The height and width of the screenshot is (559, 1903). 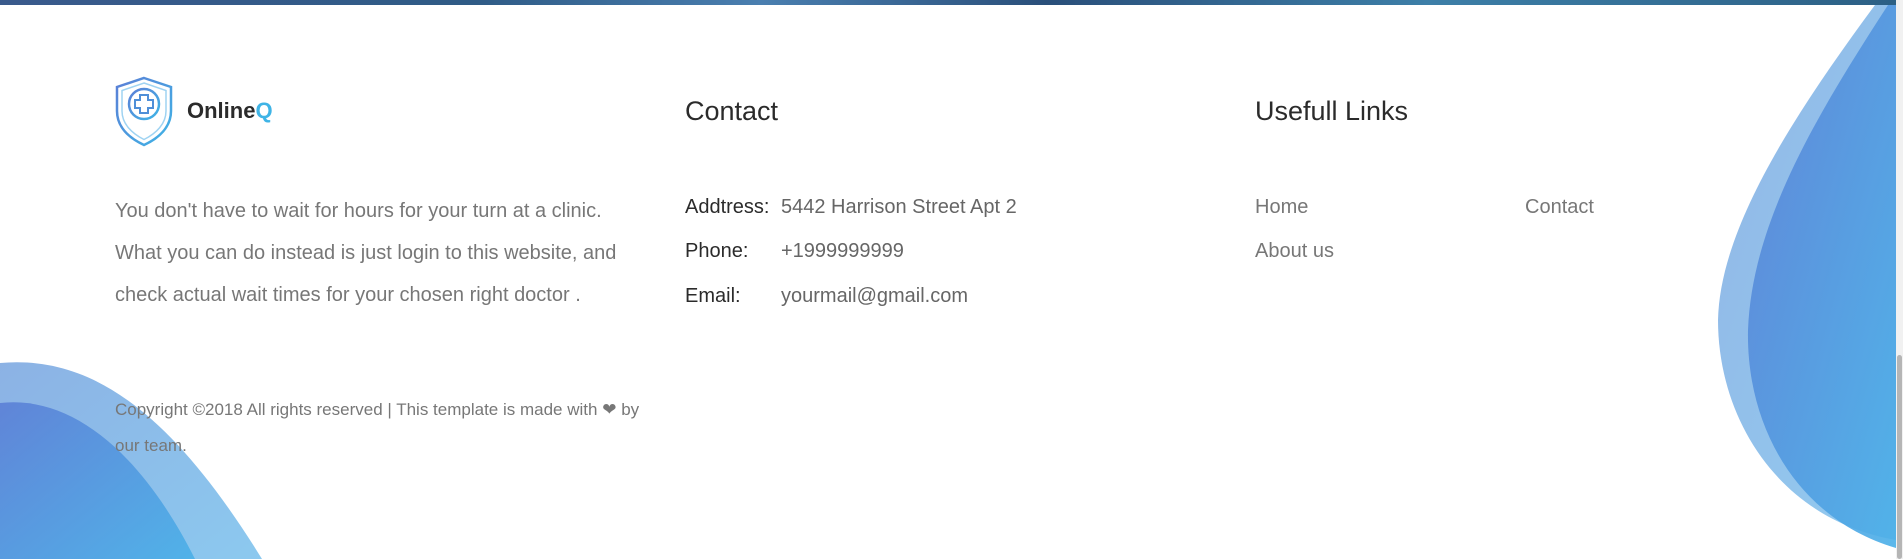 I want to click on address-label: Addtress:, so click(x=727, y=207).